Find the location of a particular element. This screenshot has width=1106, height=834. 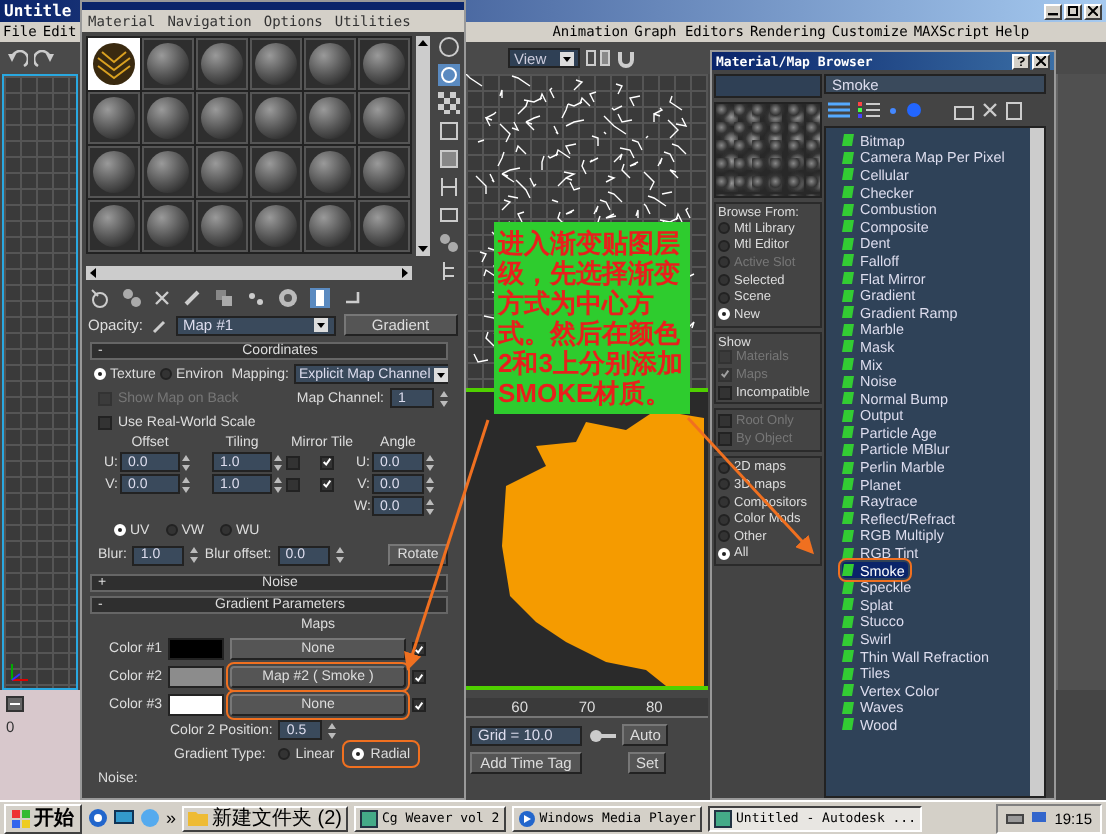

annotation-arrow is located at coordinates (750, 486).